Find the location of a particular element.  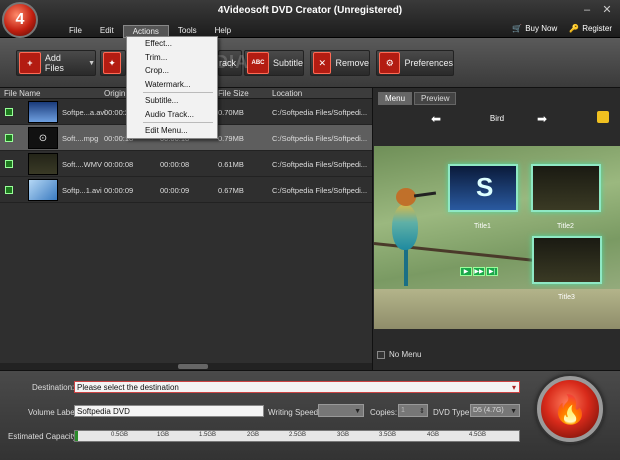

capacity-tick: 3GB is located at coordinates (343, 435).